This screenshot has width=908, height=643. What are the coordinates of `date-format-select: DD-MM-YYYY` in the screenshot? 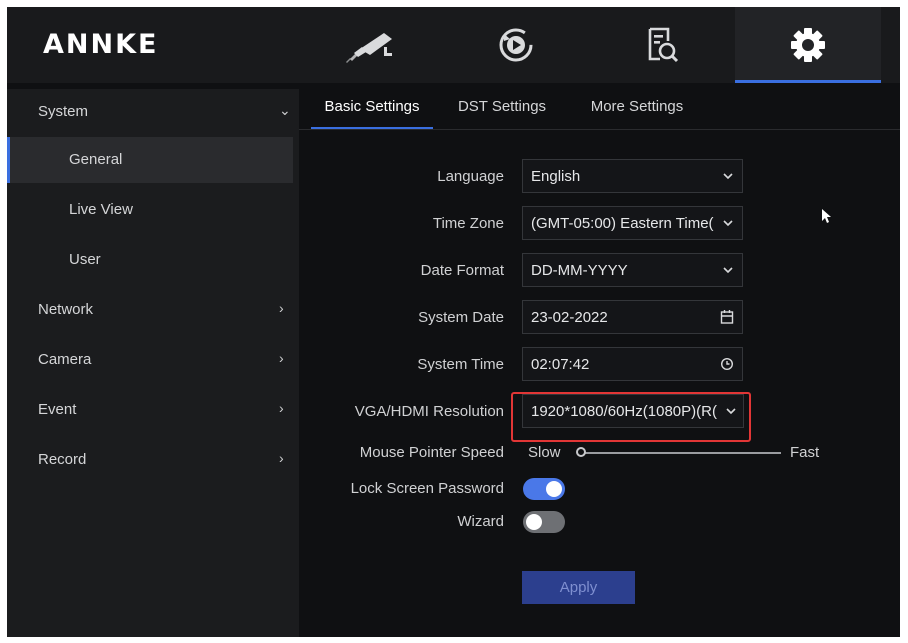 It's located at (632, 270).